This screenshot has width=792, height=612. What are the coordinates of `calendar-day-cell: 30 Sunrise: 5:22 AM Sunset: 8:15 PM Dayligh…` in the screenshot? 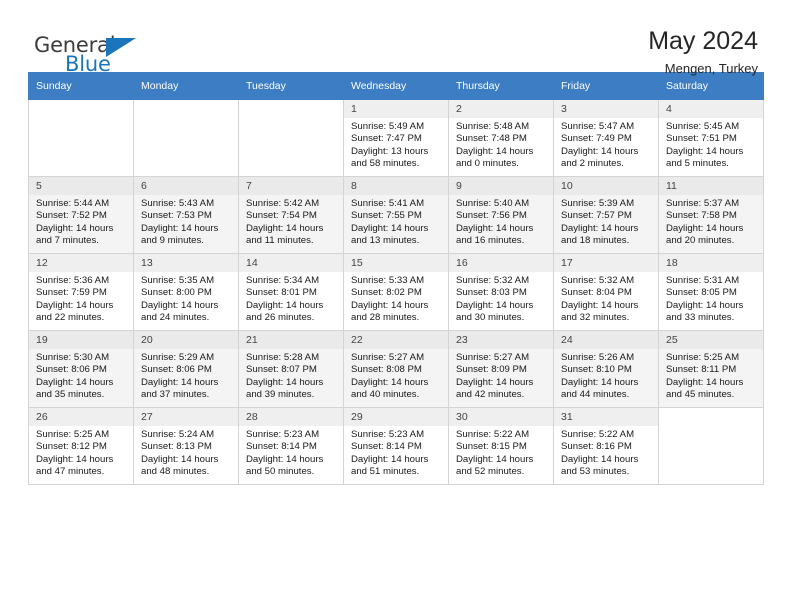 It's located at (501, 446).